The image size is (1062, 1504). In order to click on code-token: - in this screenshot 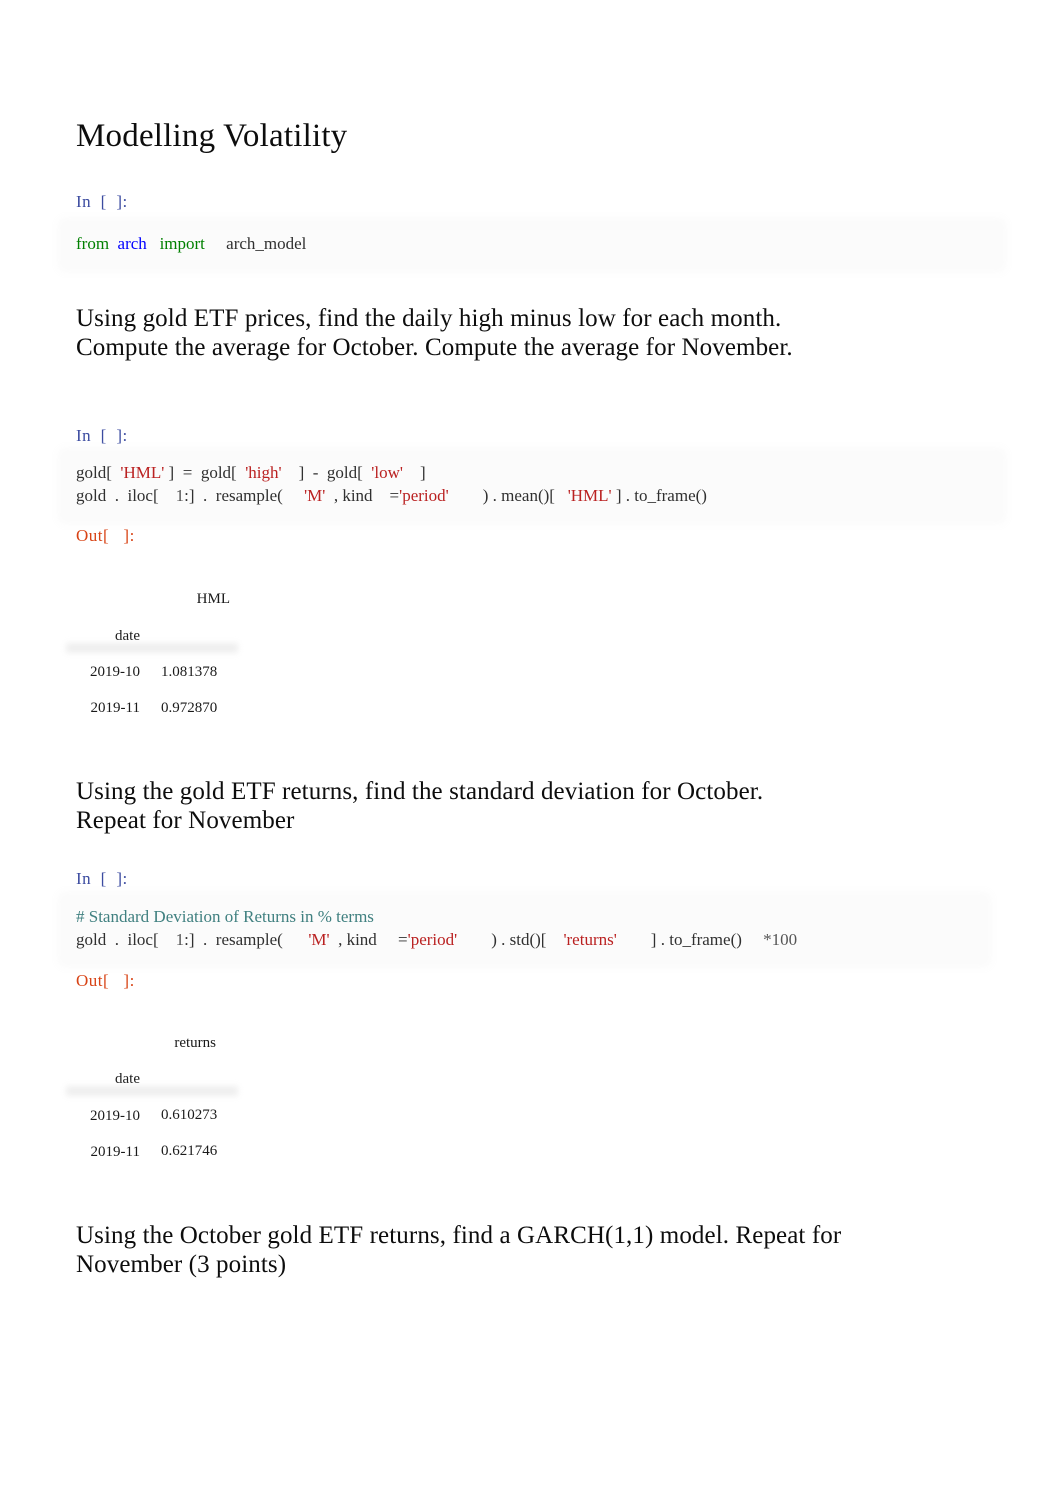, I will do `click(315, 472)`.